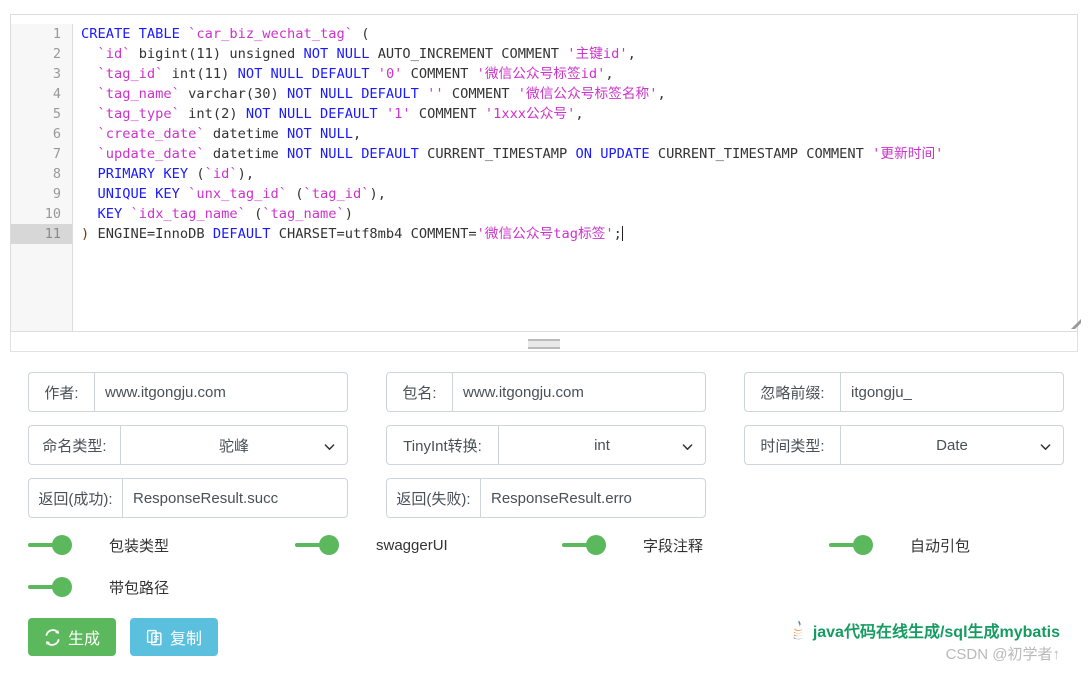  What do you see at coordinates (468, 54) in the screenshot?
I see `code-token: AUTO_INCREMENT COMMENT` at bounding box center [468, 54].